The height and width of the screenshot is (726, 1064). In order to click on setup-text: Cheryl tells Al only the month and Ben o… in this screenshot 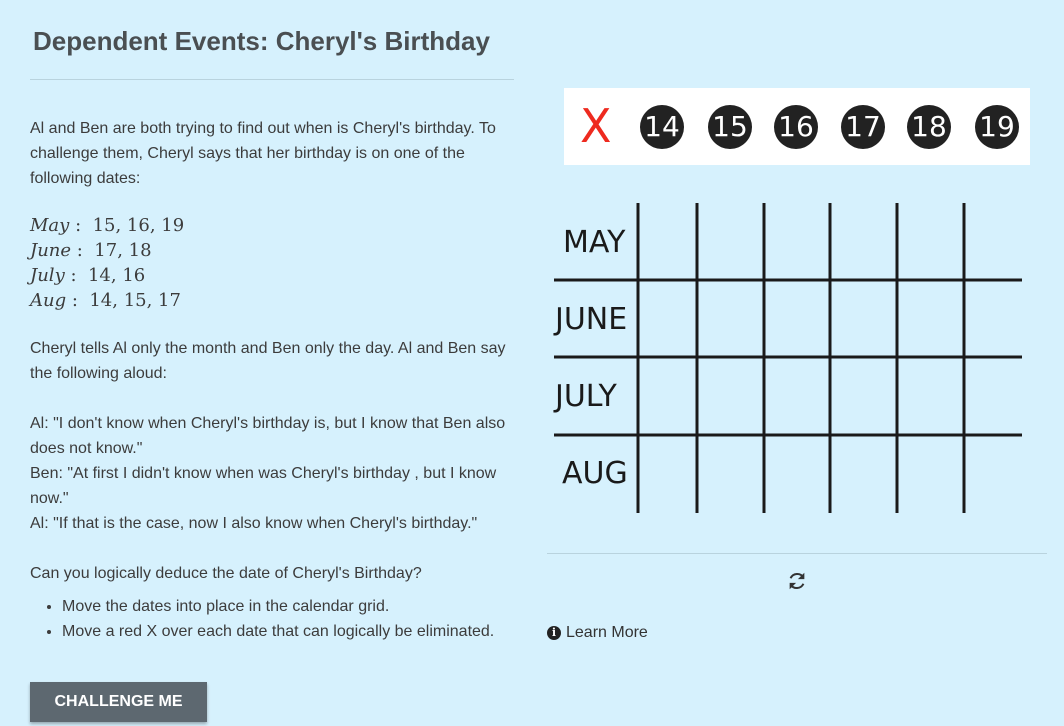, I will do `click(268, 361)`.